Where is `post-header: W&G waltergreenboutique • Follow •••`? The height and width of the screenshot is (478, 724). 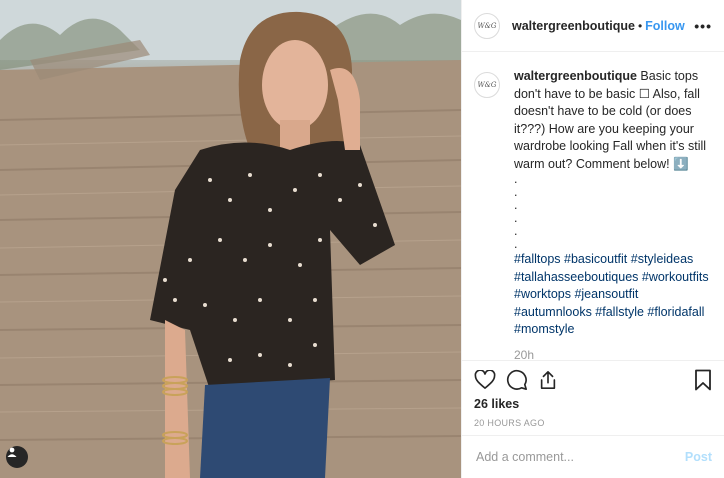
post-header: W&G waltergreenboutique • Follow ••• is located at coordinates (593, 26).